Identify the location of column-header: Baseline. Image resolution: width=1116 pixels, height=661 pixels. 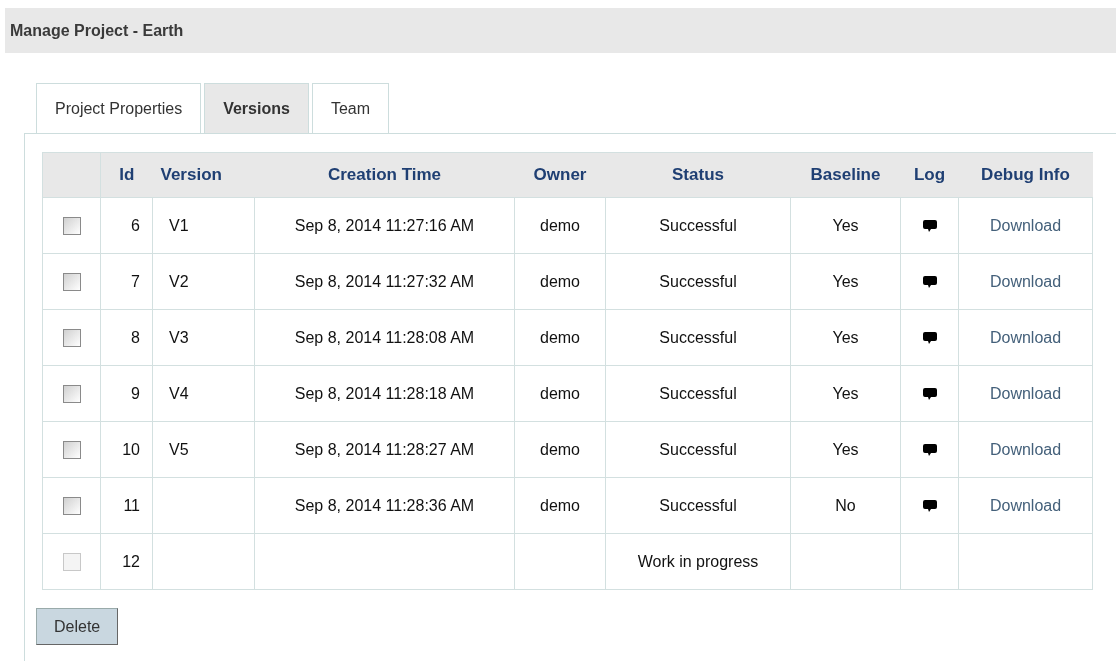
(845, 175).